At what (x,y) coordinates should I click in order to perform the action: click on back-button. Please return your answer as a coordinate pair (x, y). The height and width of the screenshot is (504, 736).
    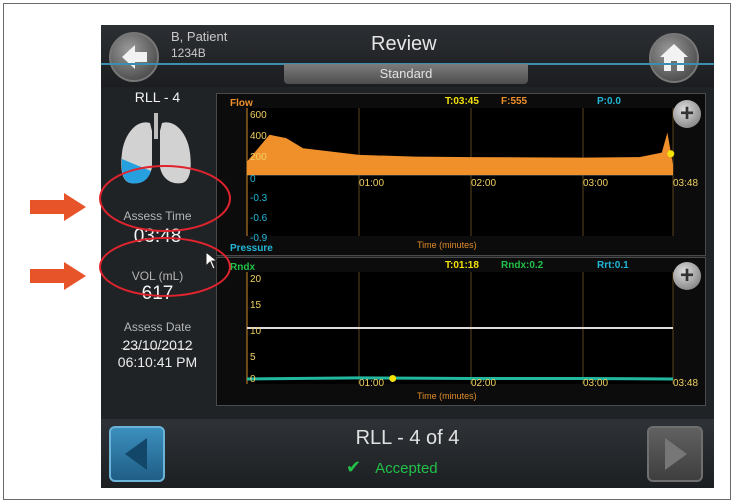
    Looking at the image, I should click on (134, 57).